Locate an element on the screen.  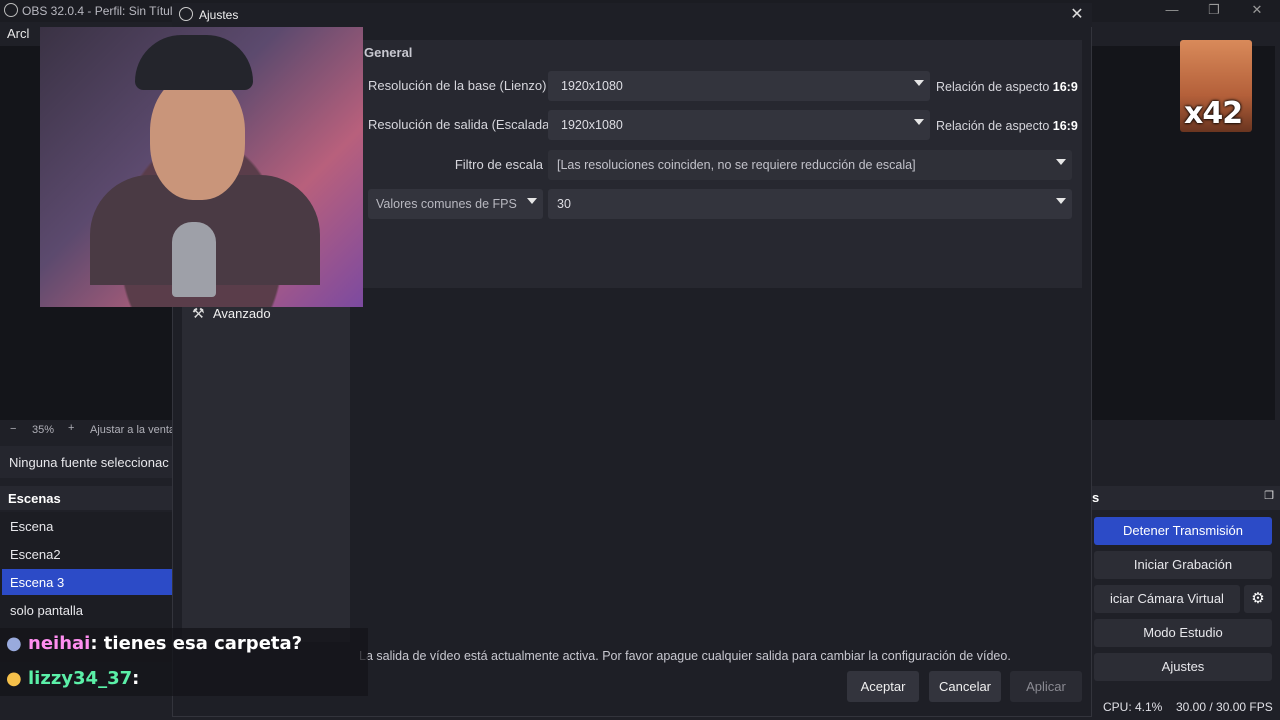
combo-value: 30 is located at coordinates (564, 204).